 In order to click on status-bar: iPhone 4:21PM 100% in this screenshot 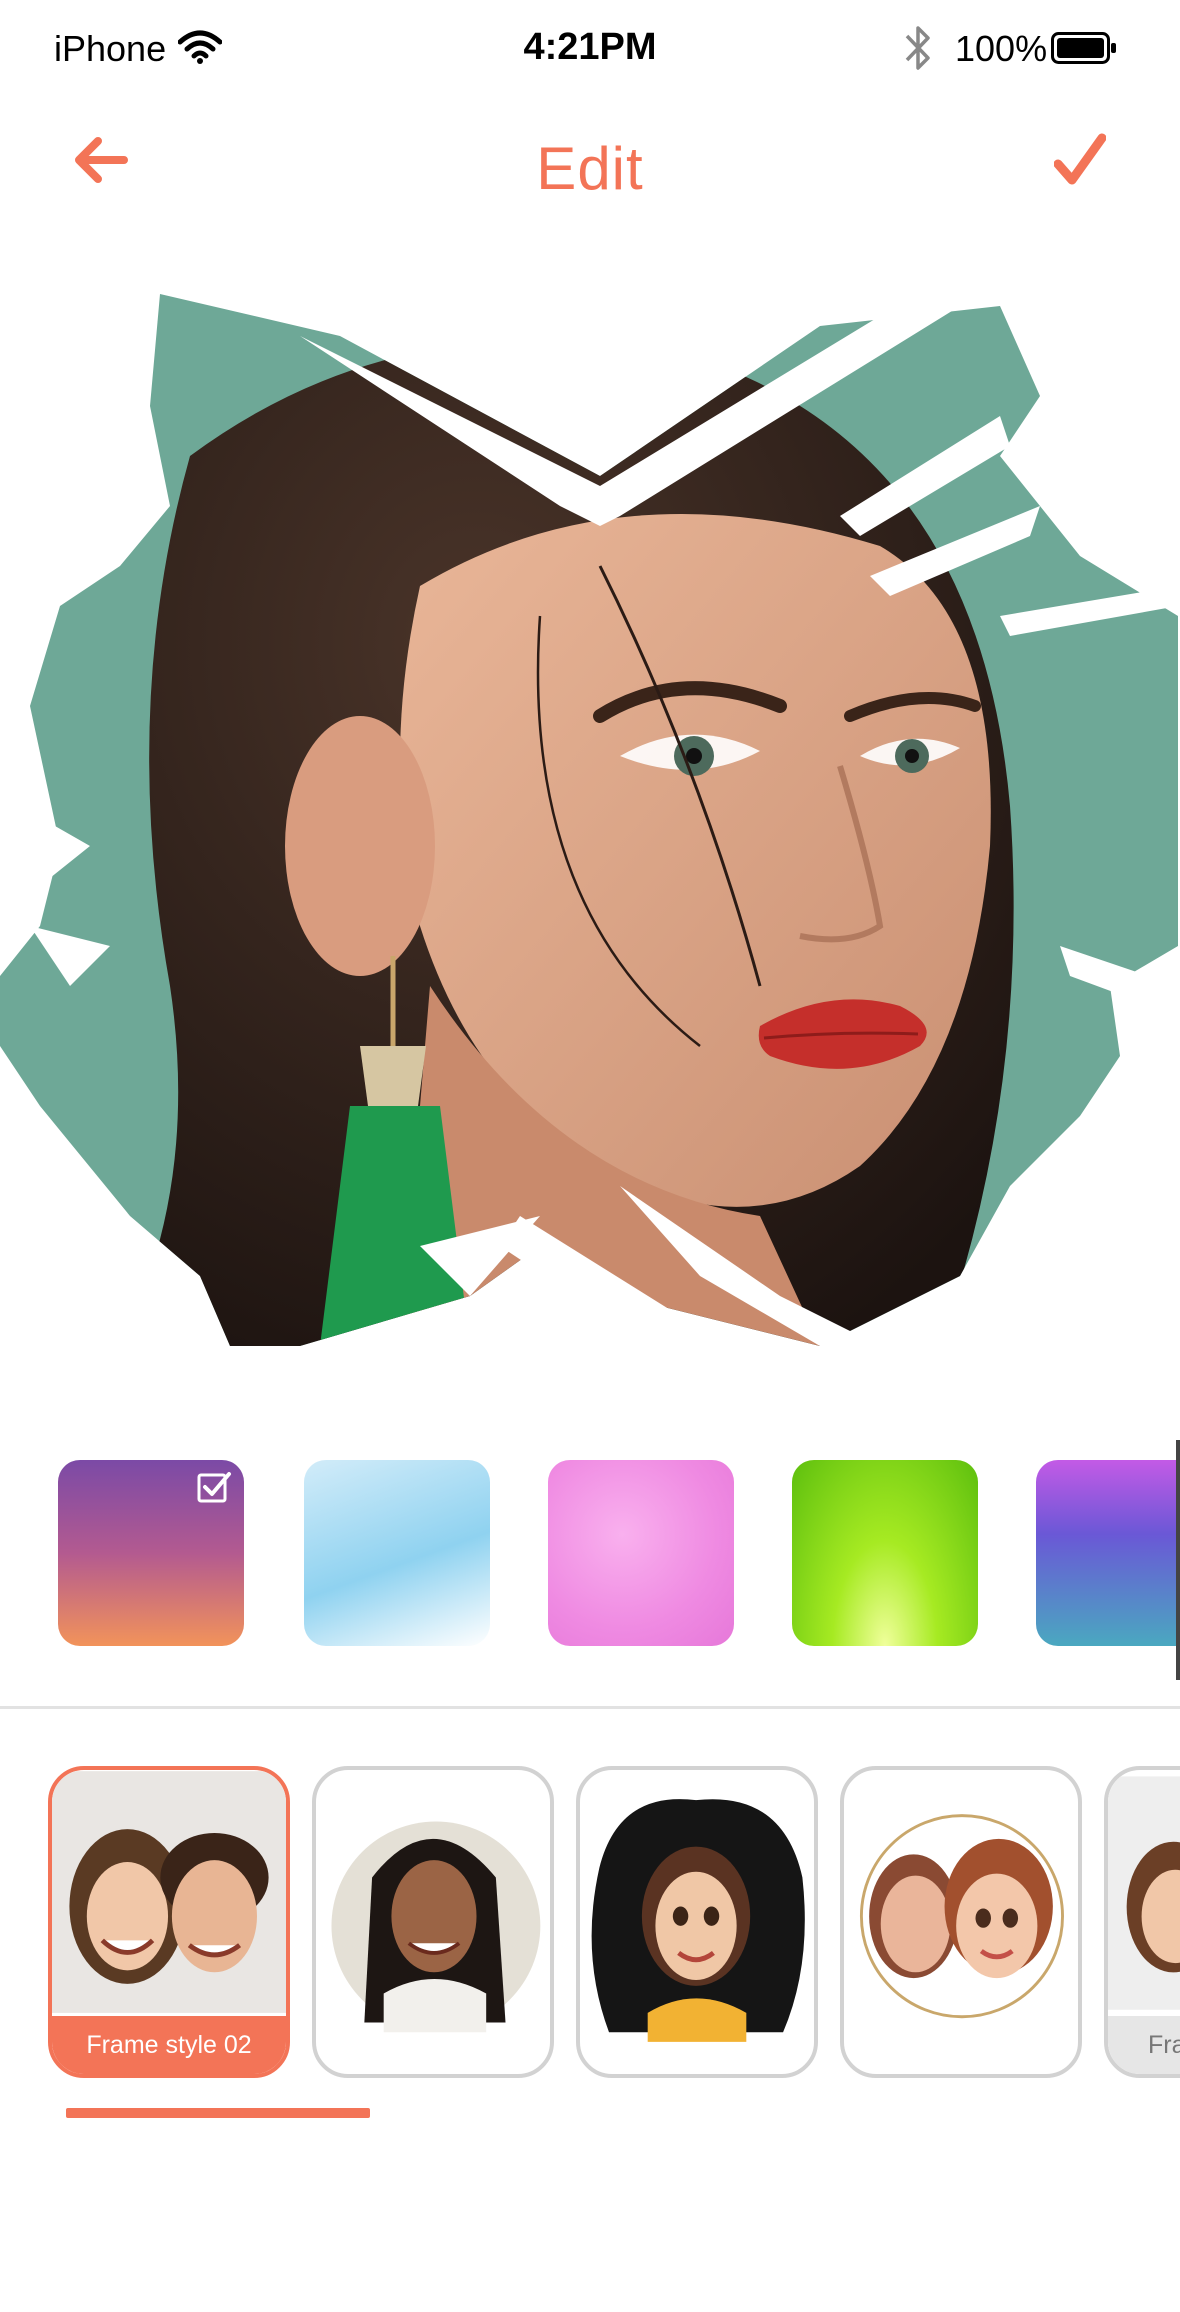, I will do `click(590, 50)`.